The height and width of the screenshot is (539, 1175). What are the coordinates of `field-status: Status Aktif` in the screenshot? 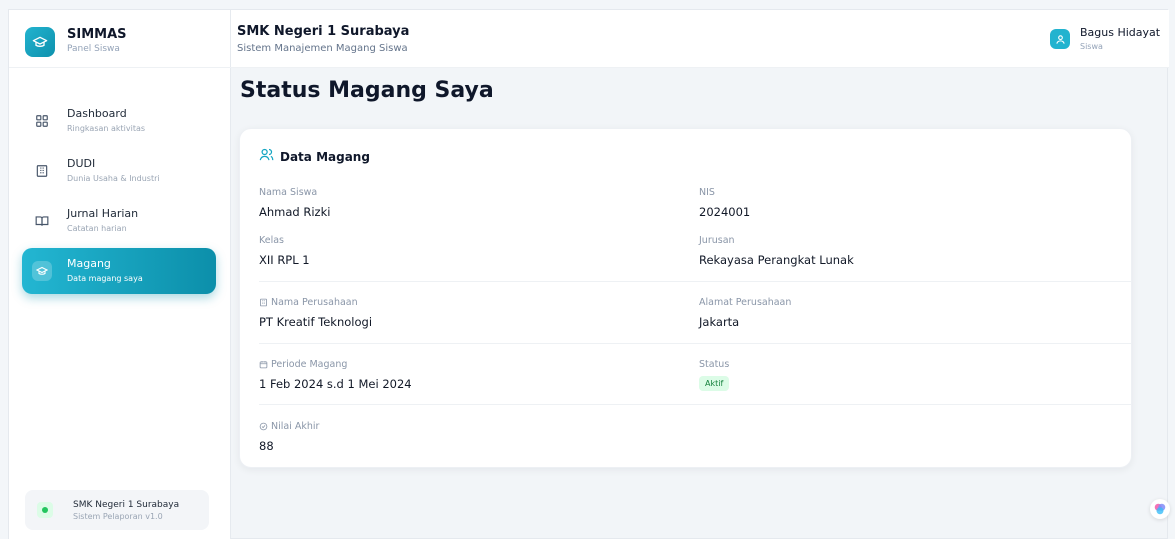 It's located at (714, 375).